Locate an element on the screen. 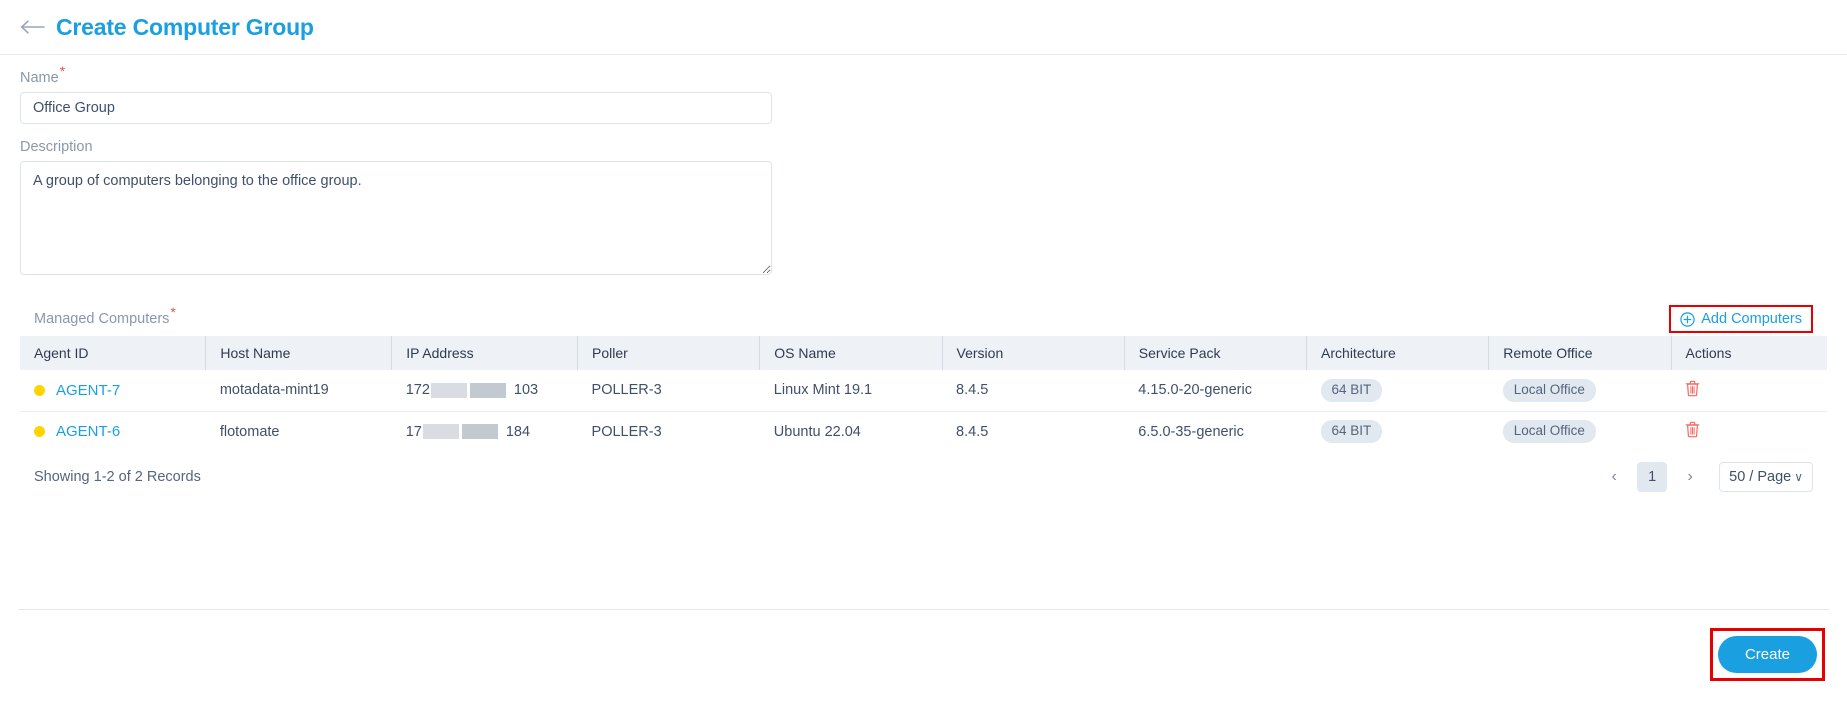 Image resolution: width=1847 pixels, height=706 pixels. create-button: Create is located at coordinates (1767, 654).